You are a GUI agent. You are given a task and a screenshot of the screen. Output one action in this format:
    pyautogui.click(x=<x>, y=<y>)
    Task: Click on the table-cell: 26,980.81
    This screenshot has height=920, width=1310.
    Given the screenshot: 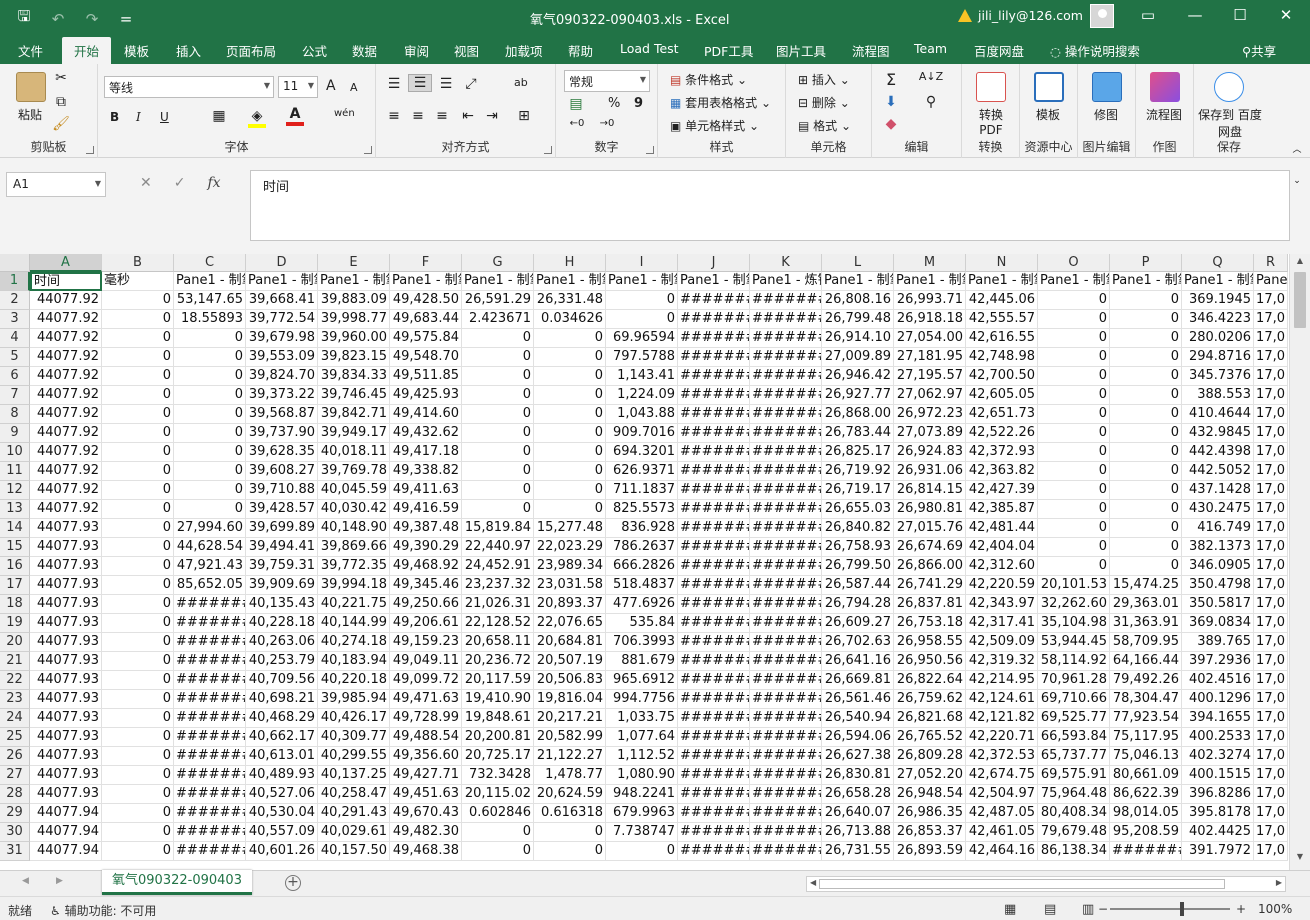 What is the action you would take?
    pyautogui.click(x=930, y=509)
    